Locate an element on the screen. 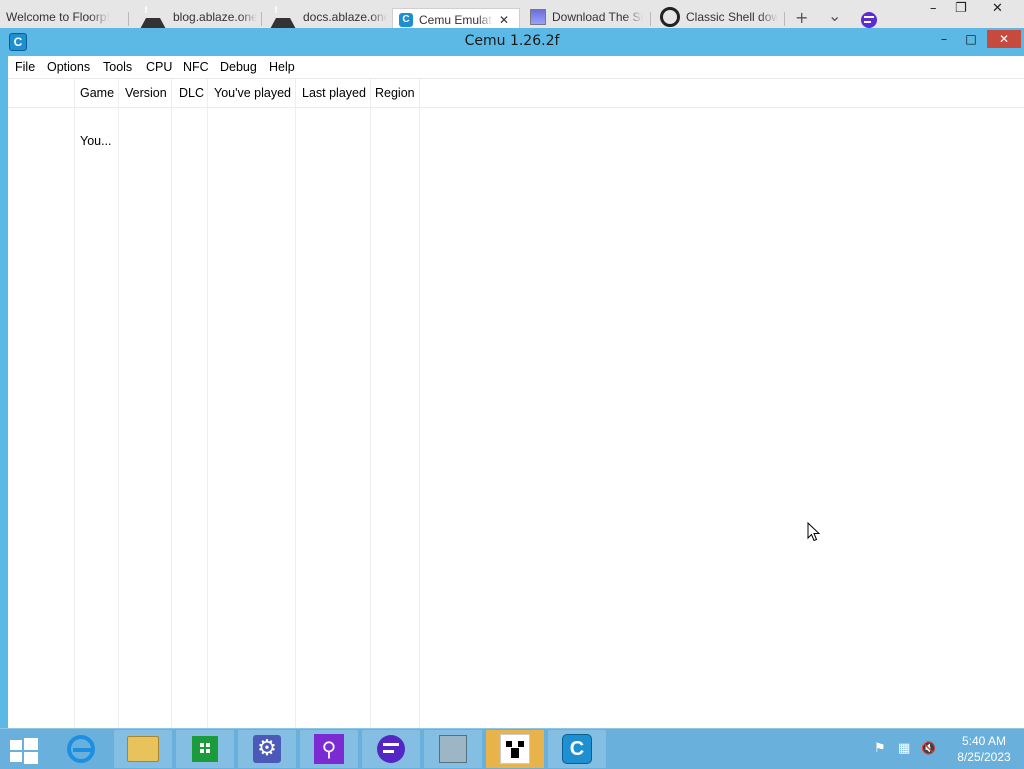 This screenshot has width=1024, height=769. clock-time: 5:40 AM is located at coordinates (984, 741).